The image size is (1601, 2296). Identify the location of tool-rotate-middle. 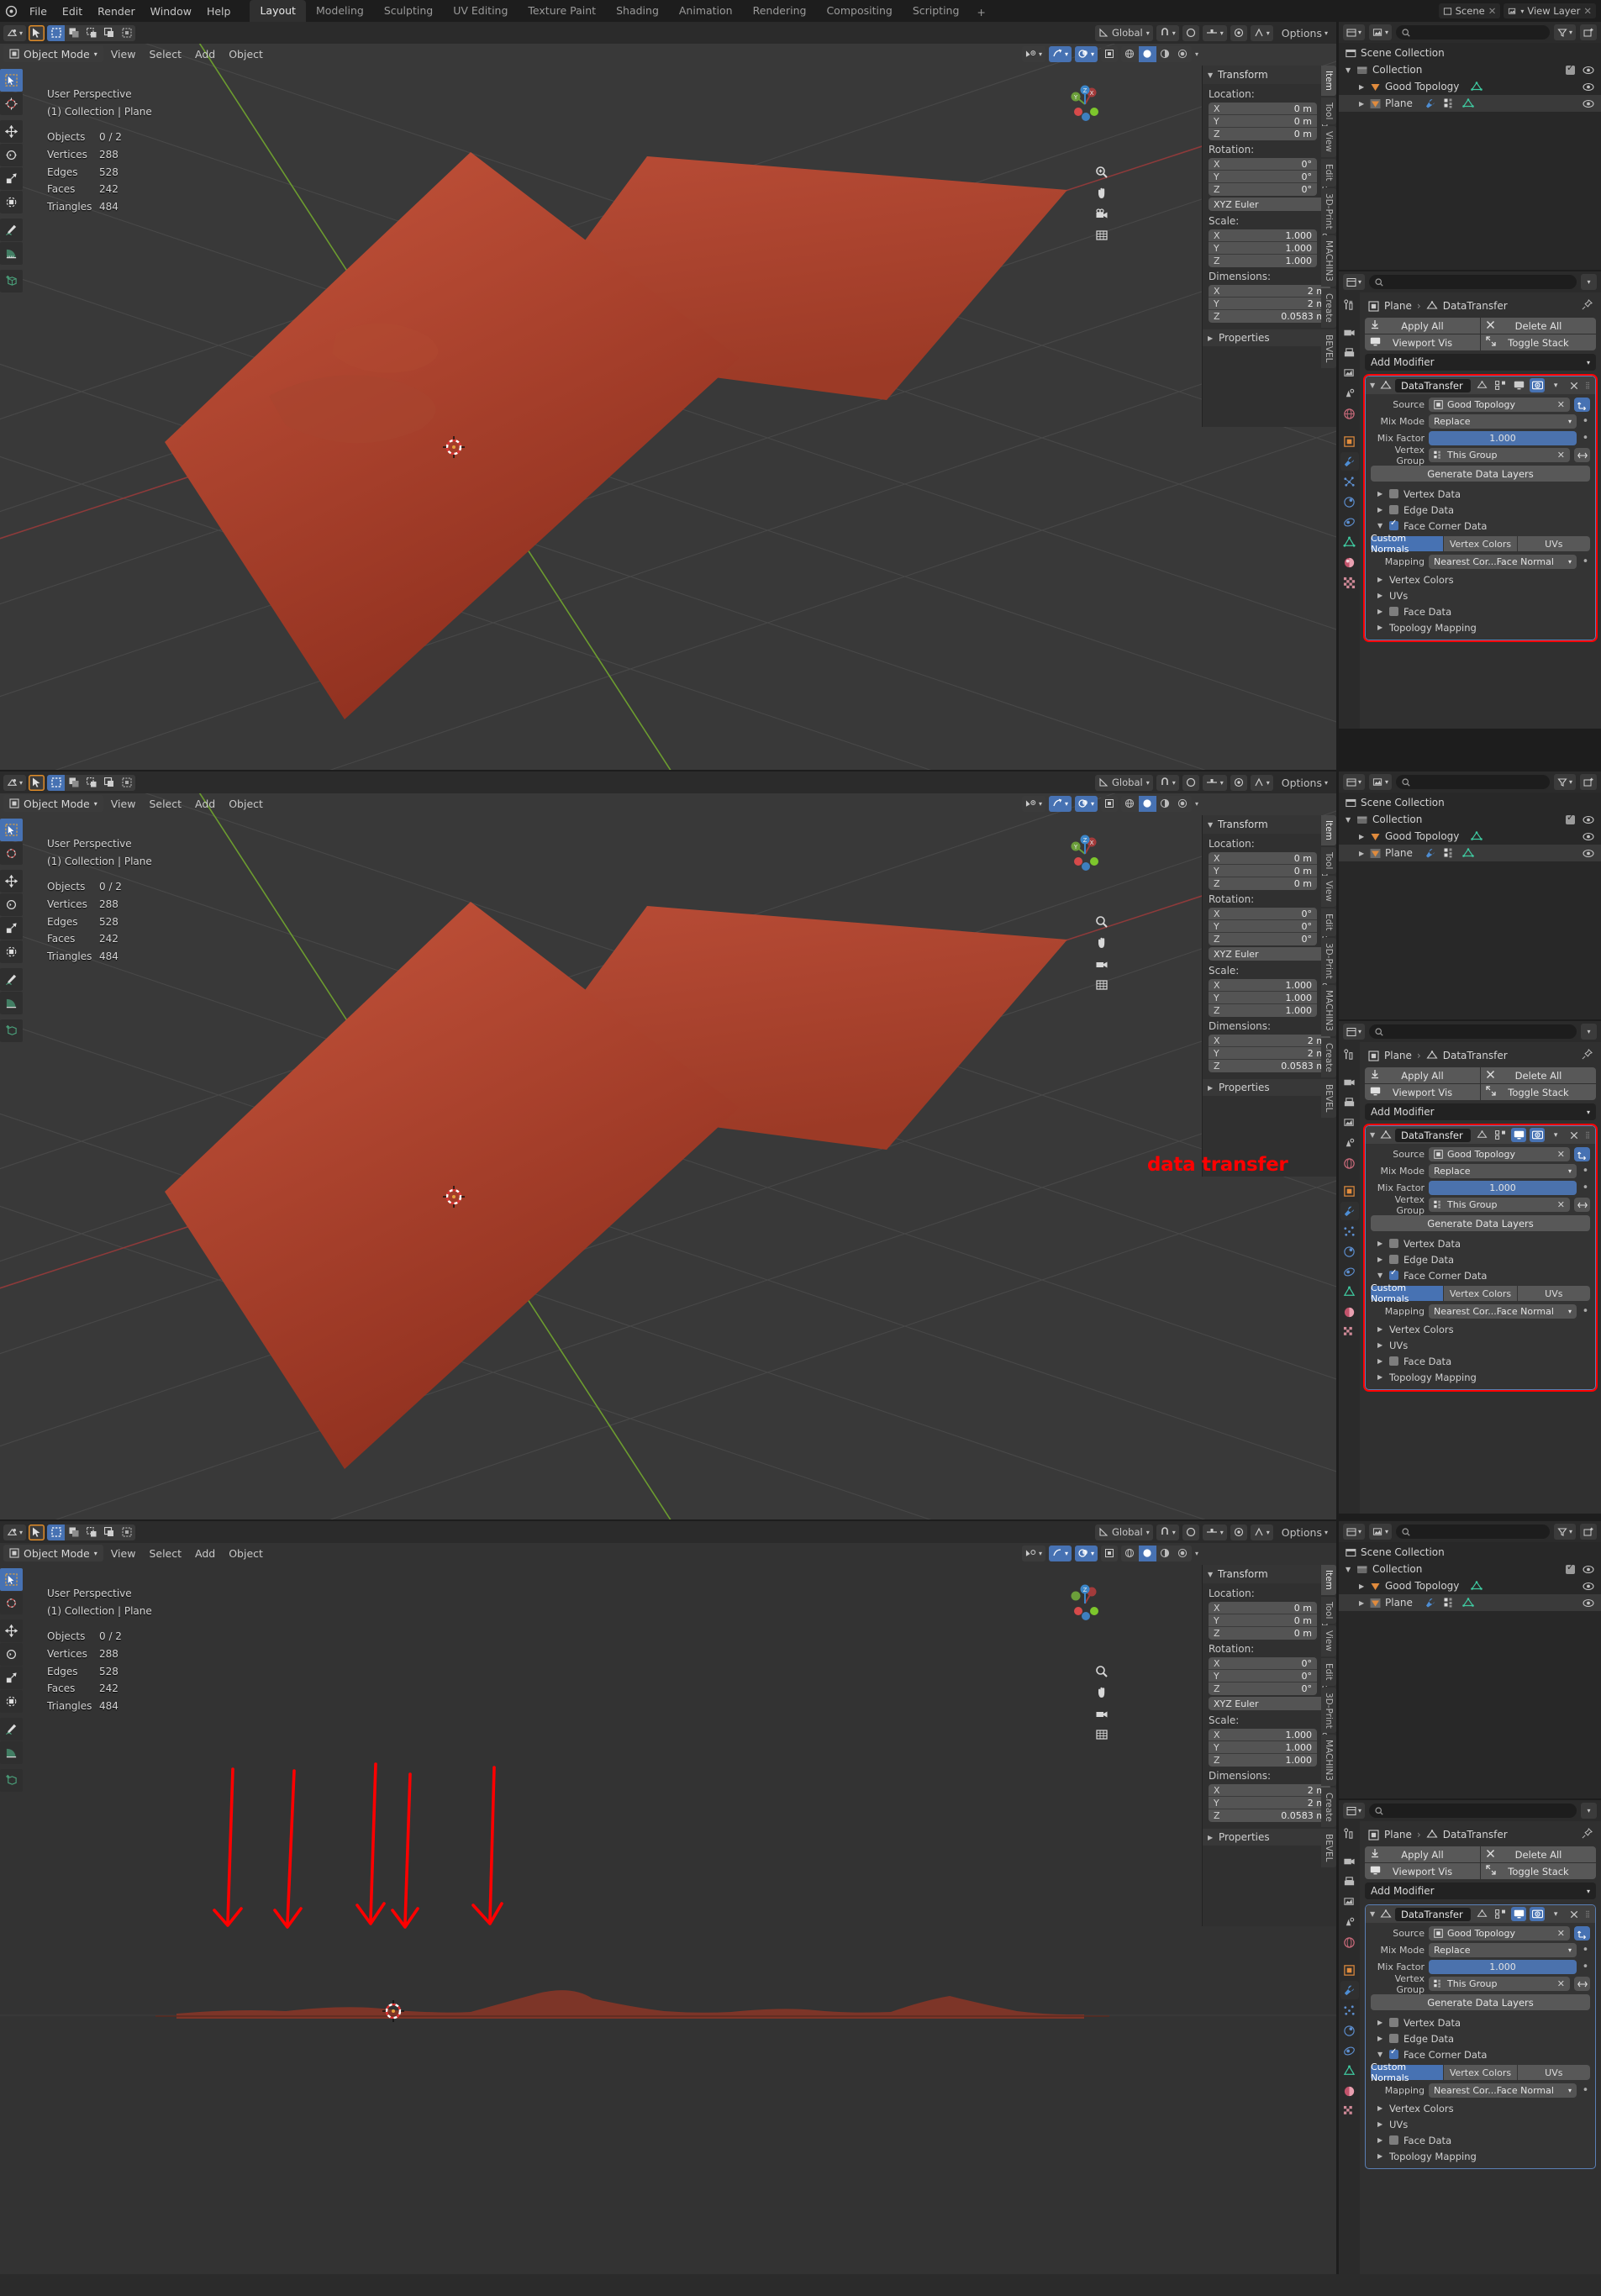
(11, 905).